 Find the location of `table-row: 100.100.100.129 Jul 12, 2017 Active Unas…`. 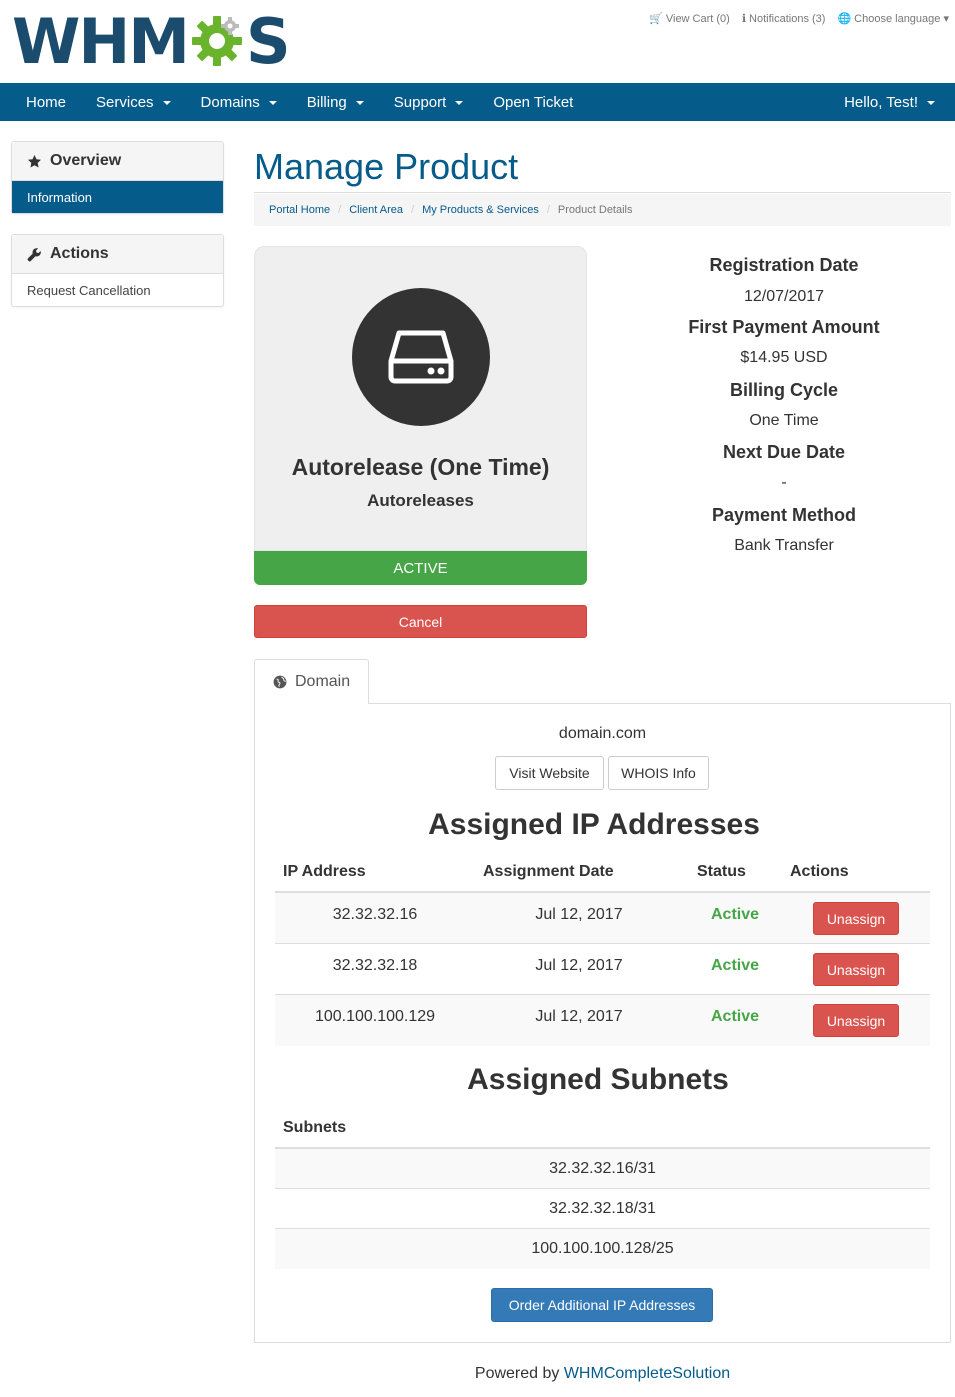

table-row: 100.100.100.129 Jul 12, 2017 Active Unas… is located at coordinates (602, 1020).